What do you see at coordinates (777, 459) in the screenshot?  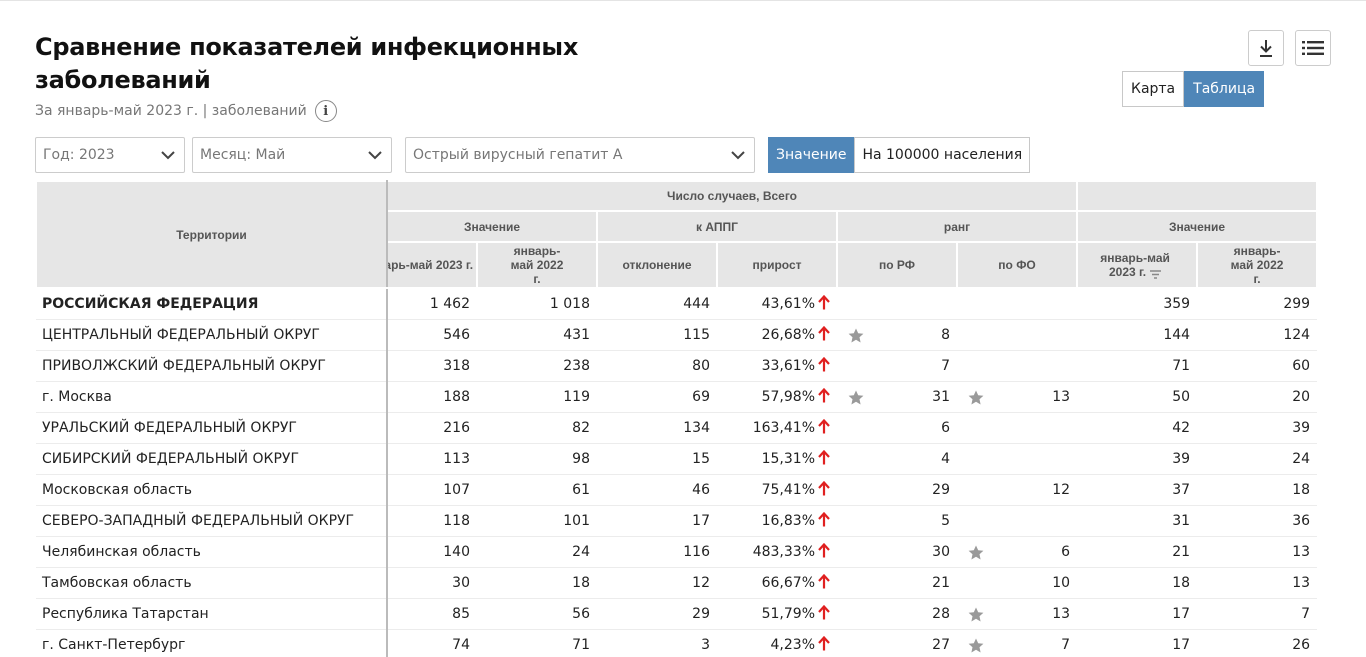 I see `growth-cell: 15,31%` at bounding box center [777, 459].